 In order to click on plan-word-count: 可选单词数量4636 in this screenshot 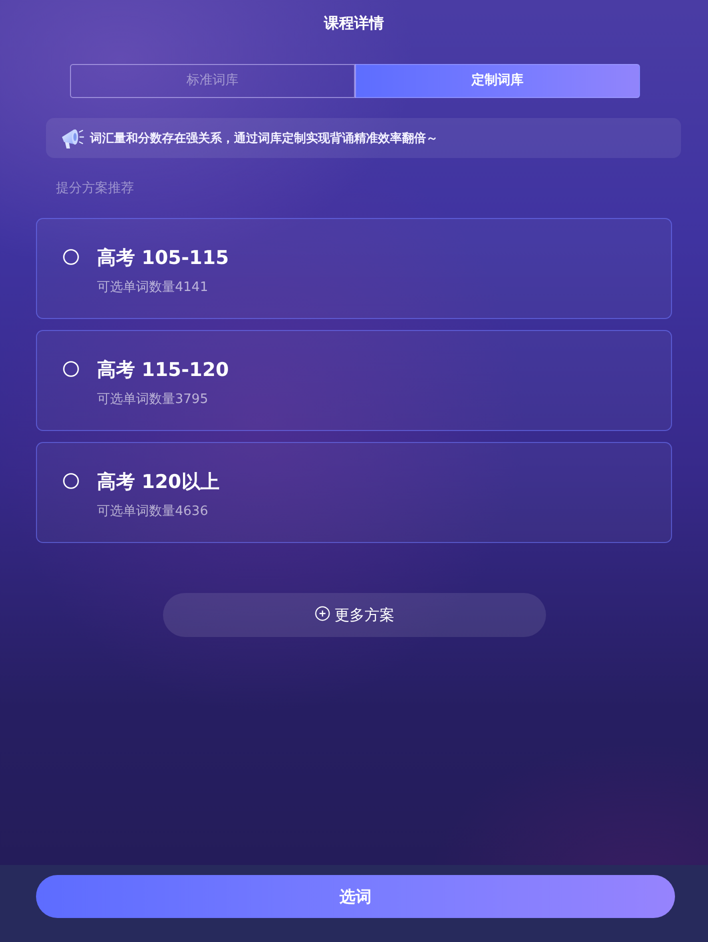, I will do `click(153, 512)`.